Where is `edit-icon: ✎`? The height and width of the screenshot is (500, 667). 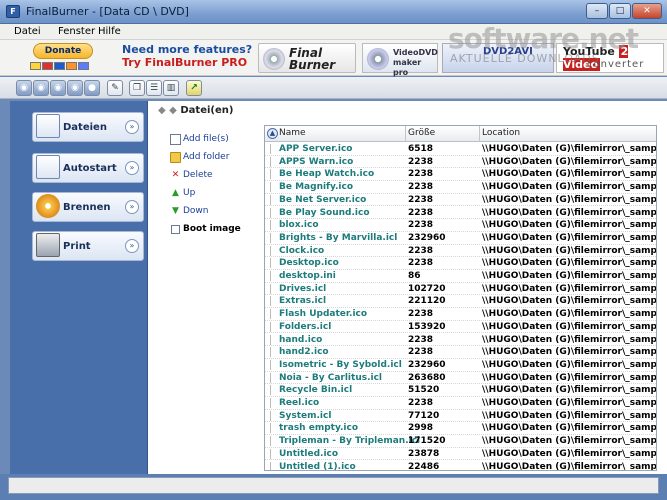
edit-icon: ✎ is located at coordinates (115, 88).